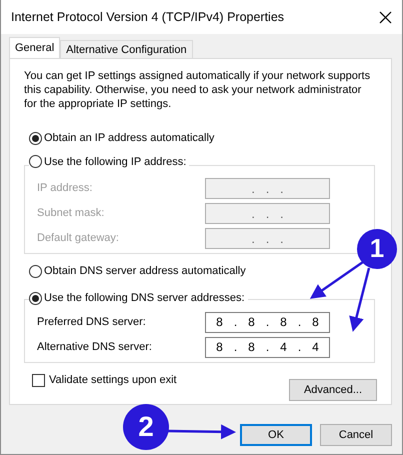  What do you see at coordinates (70, 213) in the screenshot?
I see `field-label: Subnet mask:` at bounding box center [70, 213].